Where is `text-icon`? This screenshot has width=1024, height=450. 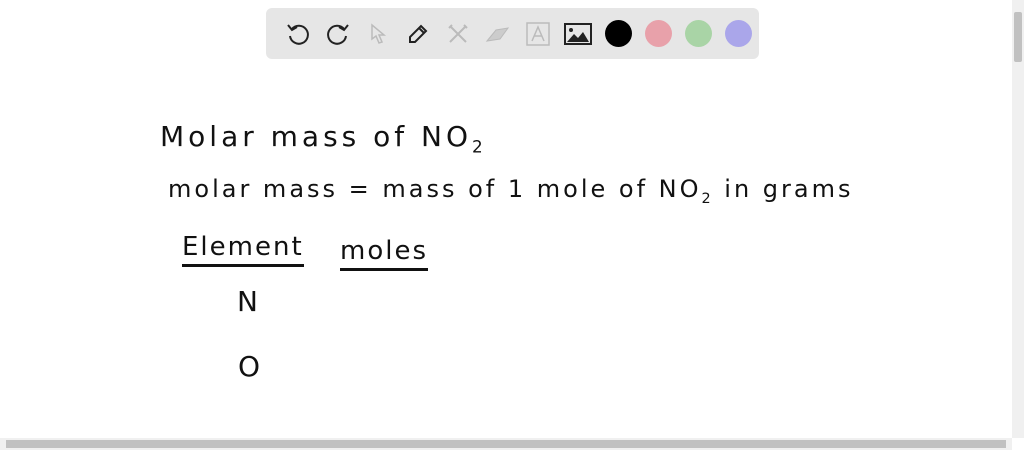
text-icon is located at coordinates (538, 34).